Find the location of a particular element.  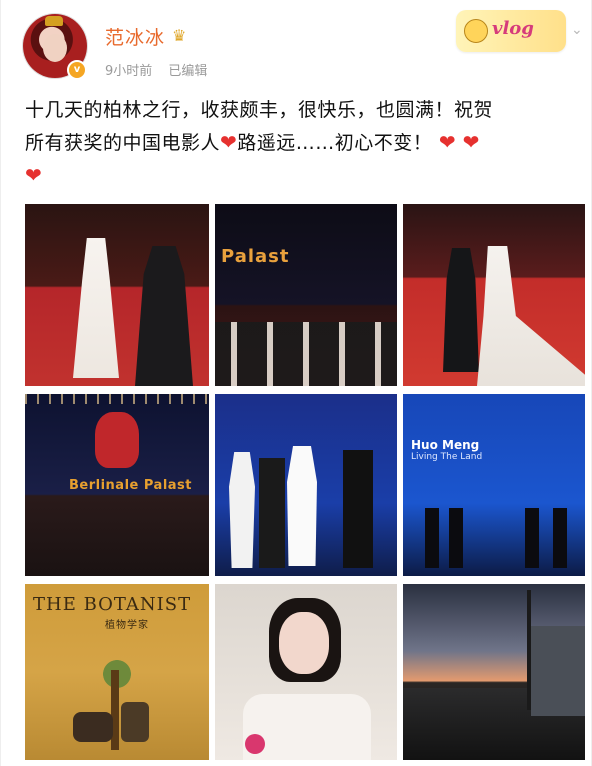

verified-badge-icon: v is located at coordinates (77, 70).